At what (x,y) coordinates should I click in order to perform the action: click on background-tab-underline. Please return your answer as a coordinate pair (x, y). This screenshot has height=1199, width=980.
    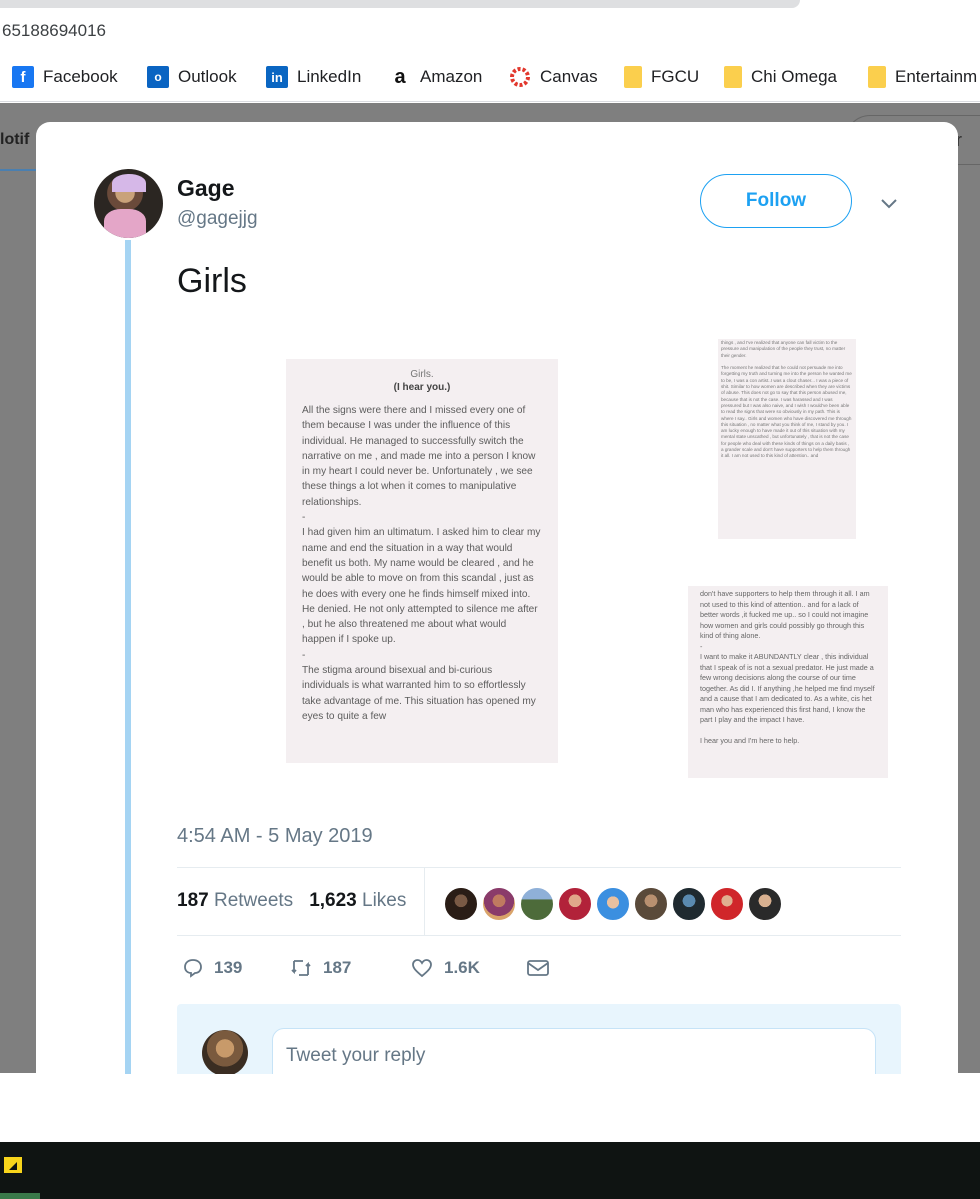
    Looking at the image, I should click on (20, 170).